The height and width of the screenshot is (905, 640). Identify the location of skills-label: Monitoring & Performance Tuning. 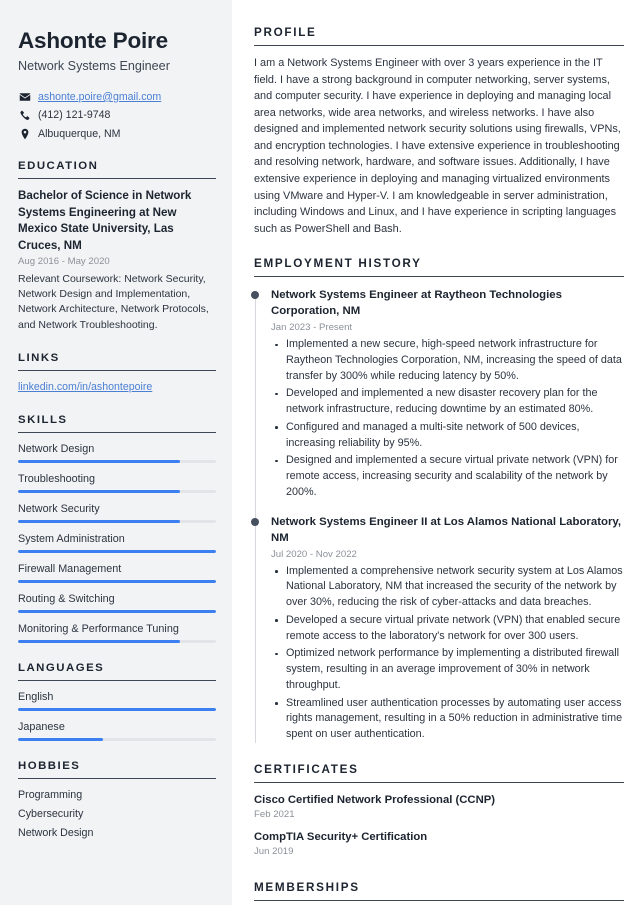
(98, 629).